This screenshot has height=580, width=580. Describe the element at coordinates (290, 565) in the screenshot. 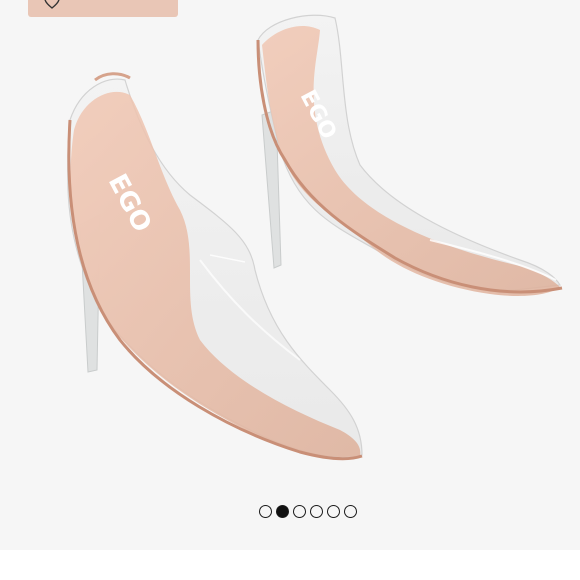

I see `bottom-spacer` at that location.